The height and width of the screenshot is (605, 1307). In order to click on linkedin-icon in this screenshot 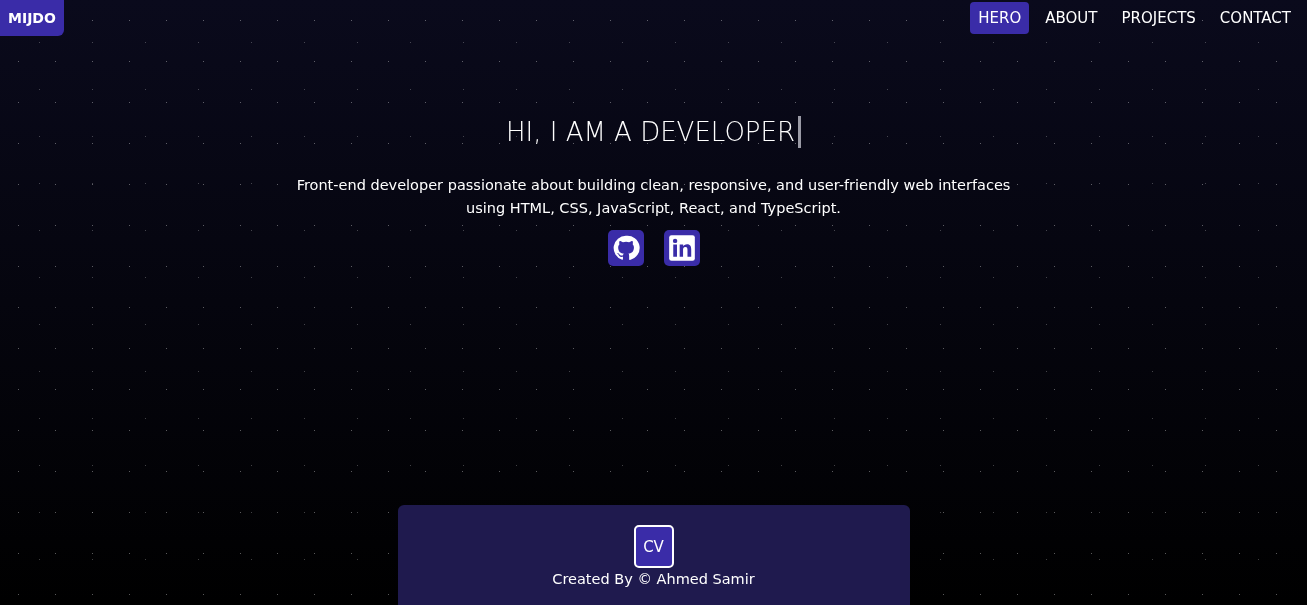, I will do `click(681, 248)`.